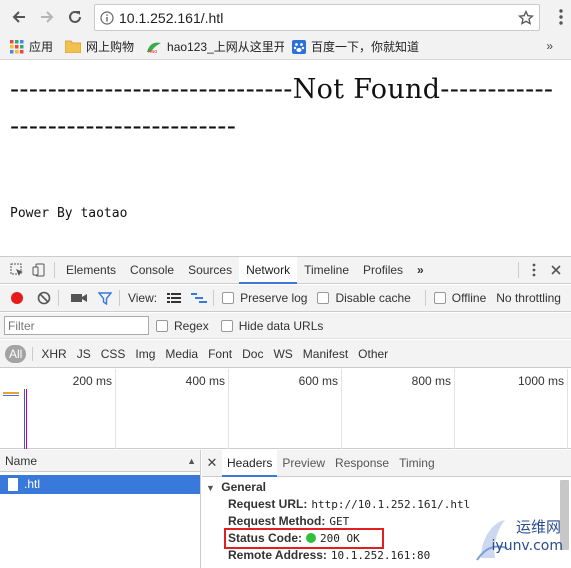 This screenshot has height=568, width=571. Describe the element at coordinates (391, 504) in the screenshot. I see `header-value: http://10.1.252.161/.htl` at that location.